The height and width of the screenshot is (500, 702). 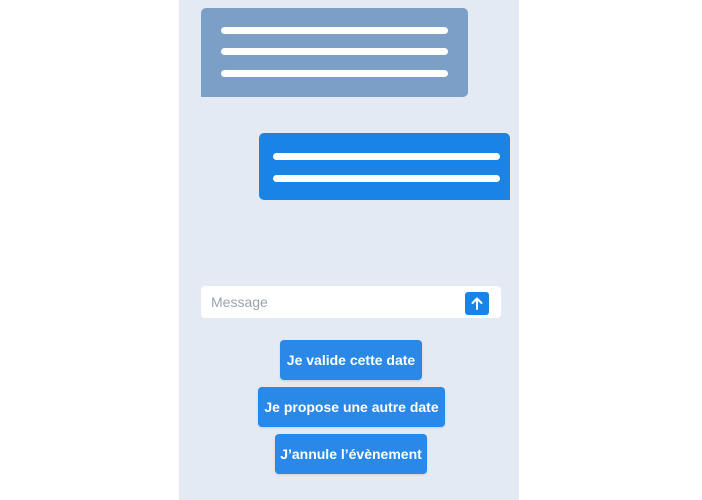 I want to click on send-button, so click(x=477, y=303).